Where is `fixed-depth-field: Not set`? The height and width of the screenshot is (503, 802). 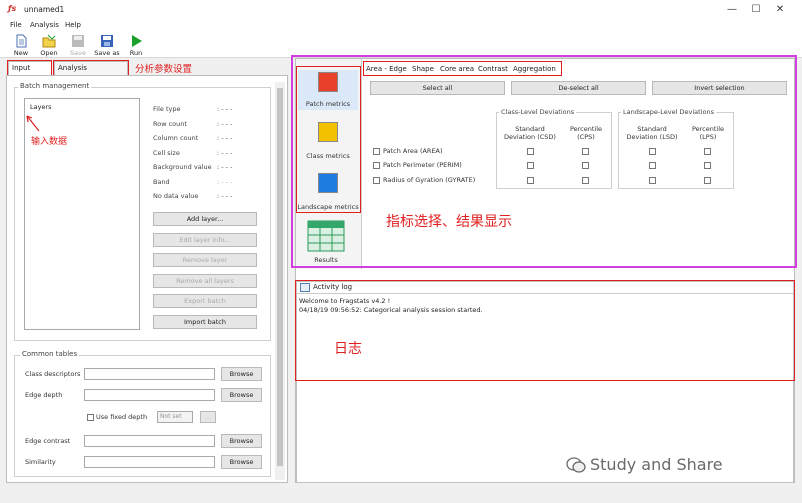
fixed-depth-field: Not set is located at coordinates (175, 417).